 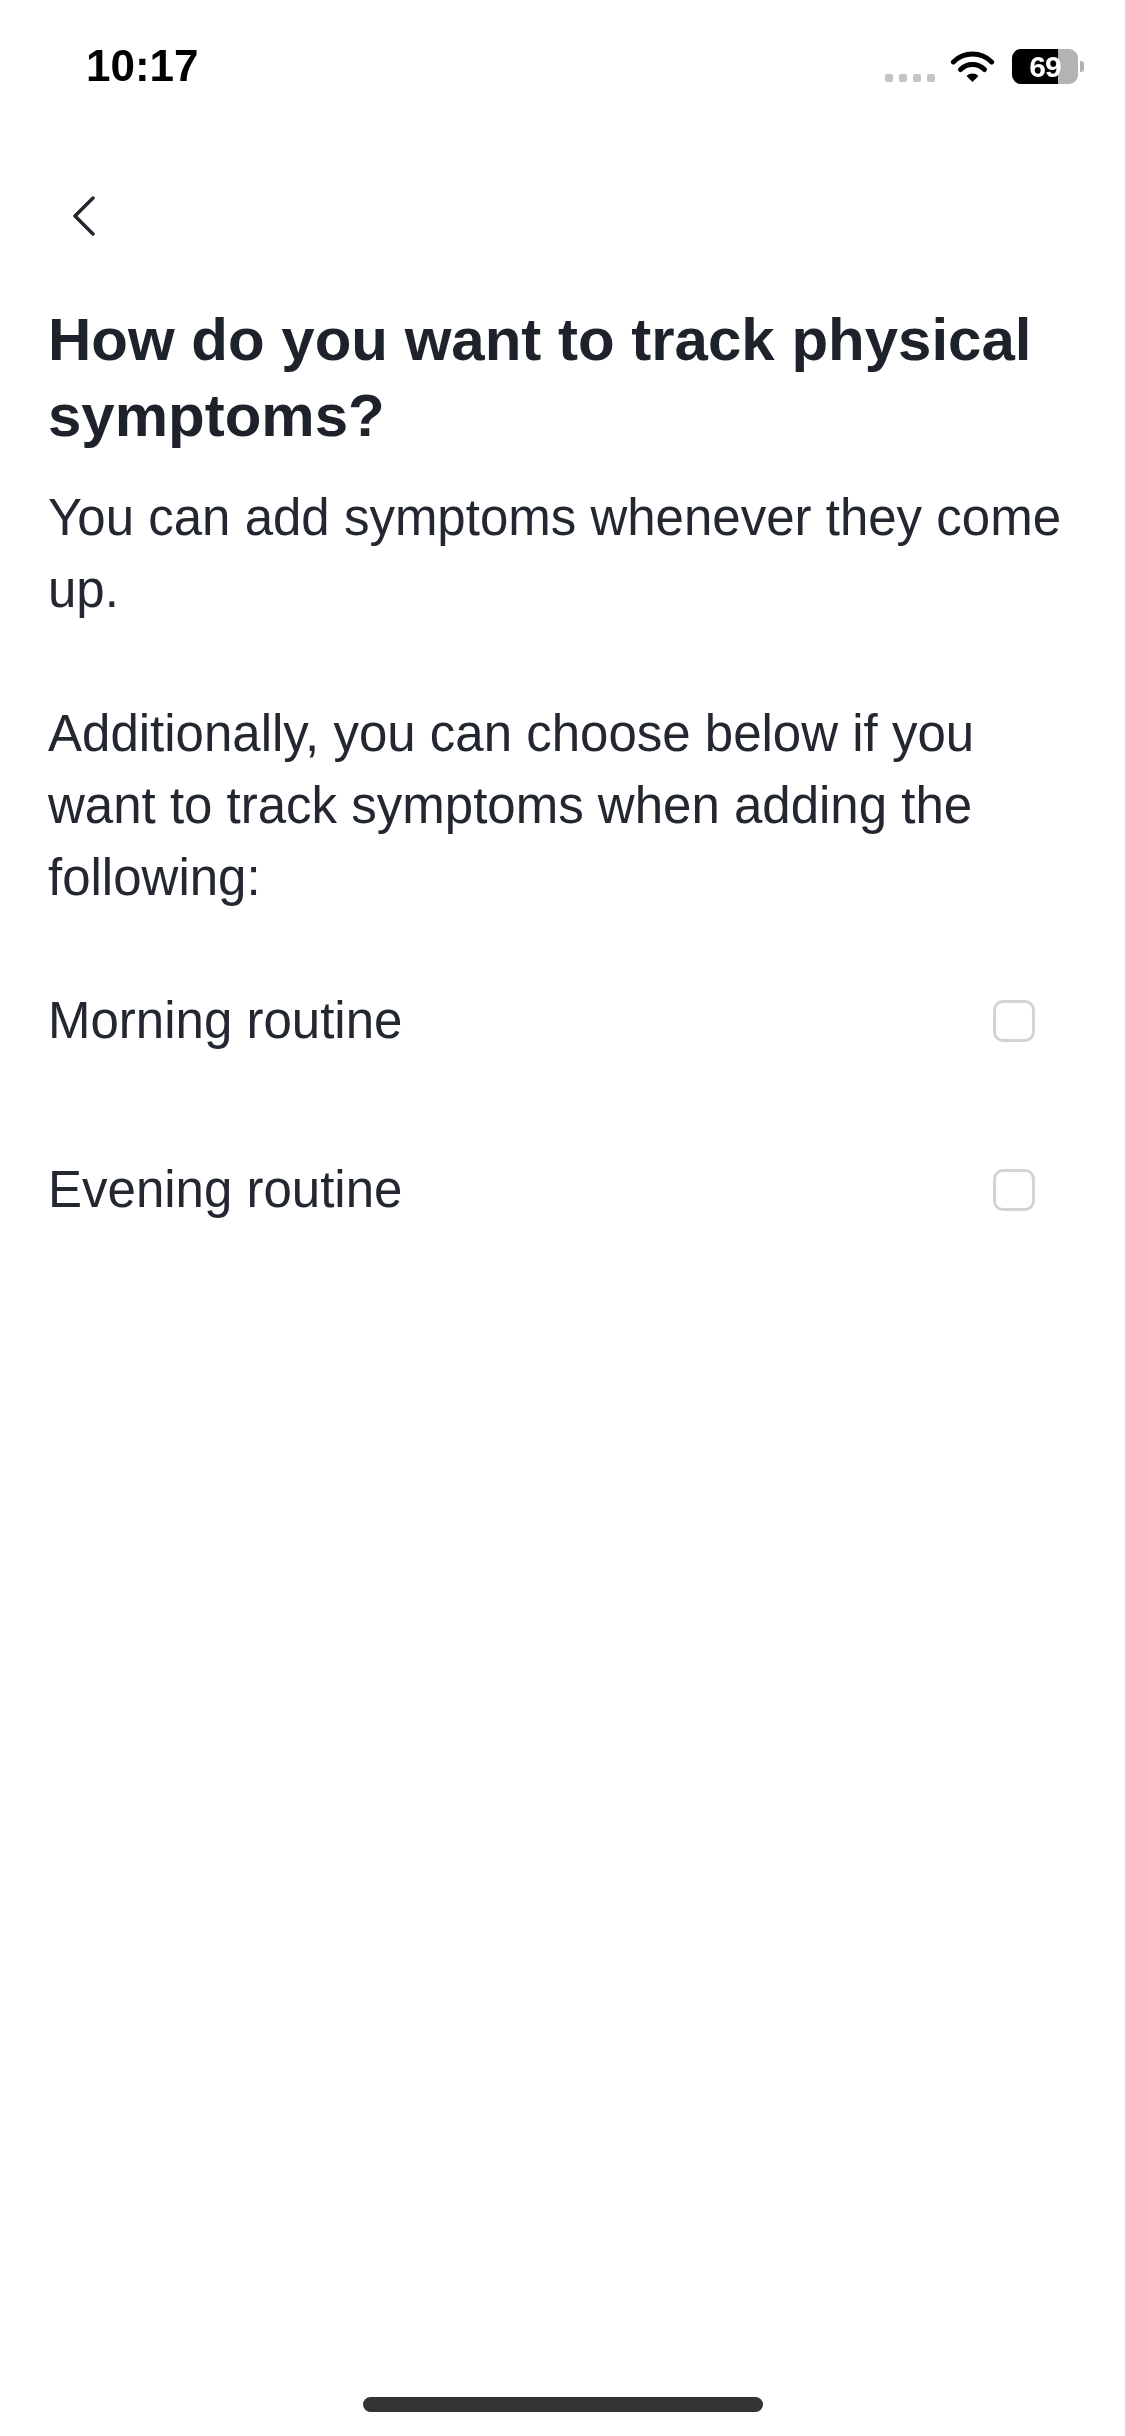 What do you see at coordinates (142, 66) in the screenshot?
I see `status-time: 10:17` at bounding box center [142, 66].